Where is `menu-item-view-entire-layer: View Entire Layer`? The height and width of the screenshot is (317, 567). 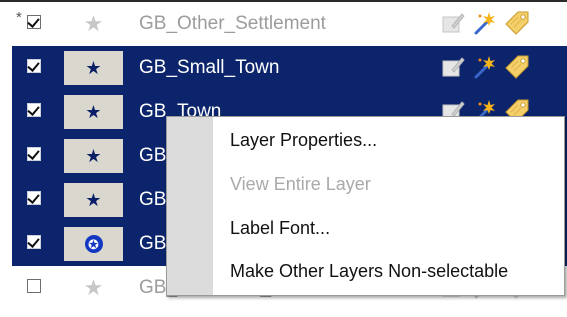 menu-item-view-entire-layer: View Entire Layer is located at coordinates (300, 187).